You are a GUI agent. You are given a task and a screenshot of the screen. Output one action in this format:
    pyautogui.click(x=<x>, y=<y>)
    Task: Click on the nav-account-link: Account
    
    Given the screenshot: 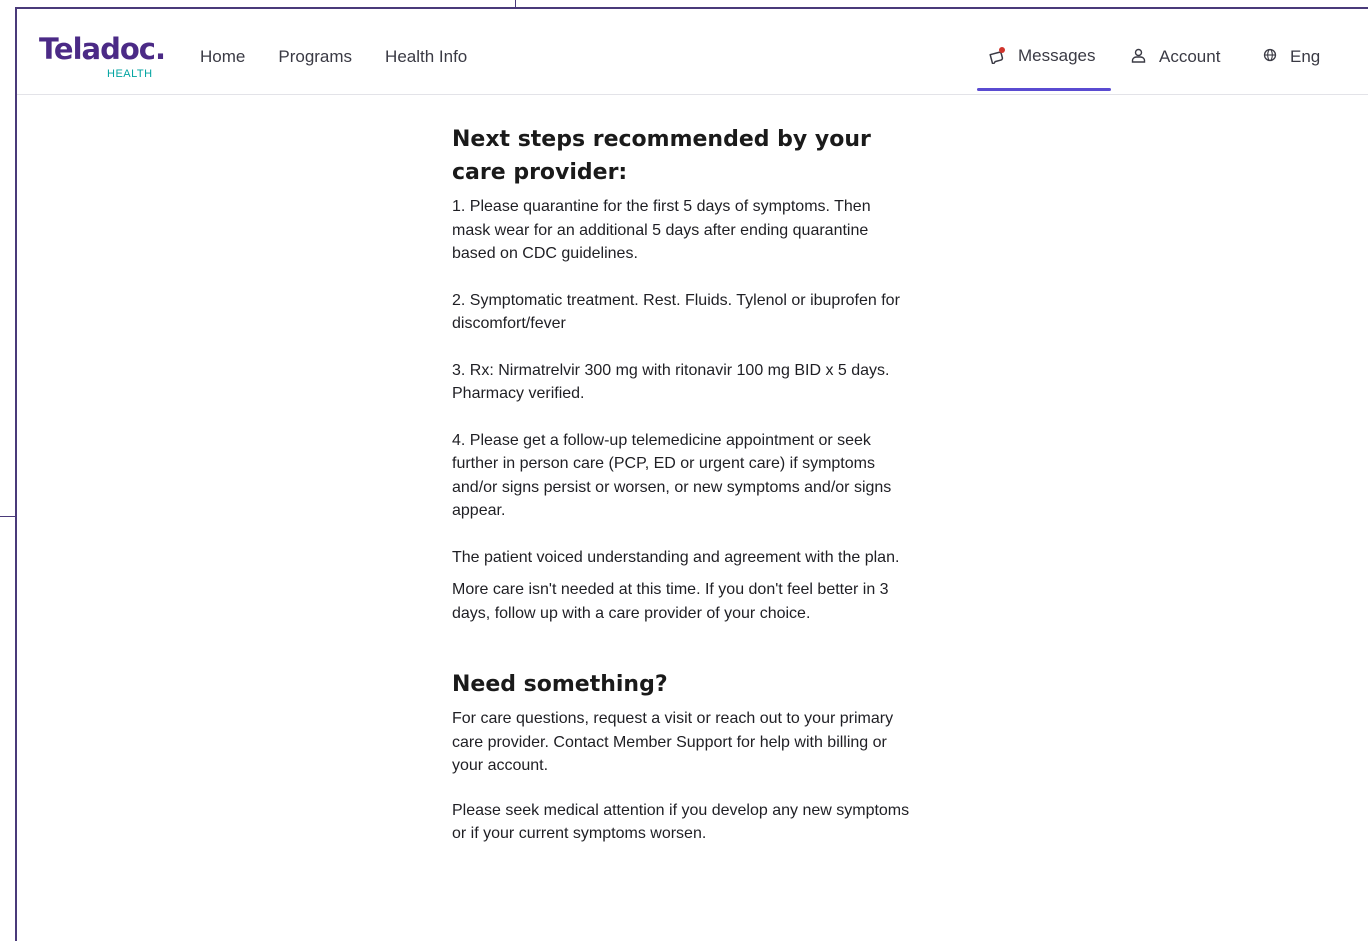 What is the action you would take?
    pyautogui.click(x=1175, y=57)
    